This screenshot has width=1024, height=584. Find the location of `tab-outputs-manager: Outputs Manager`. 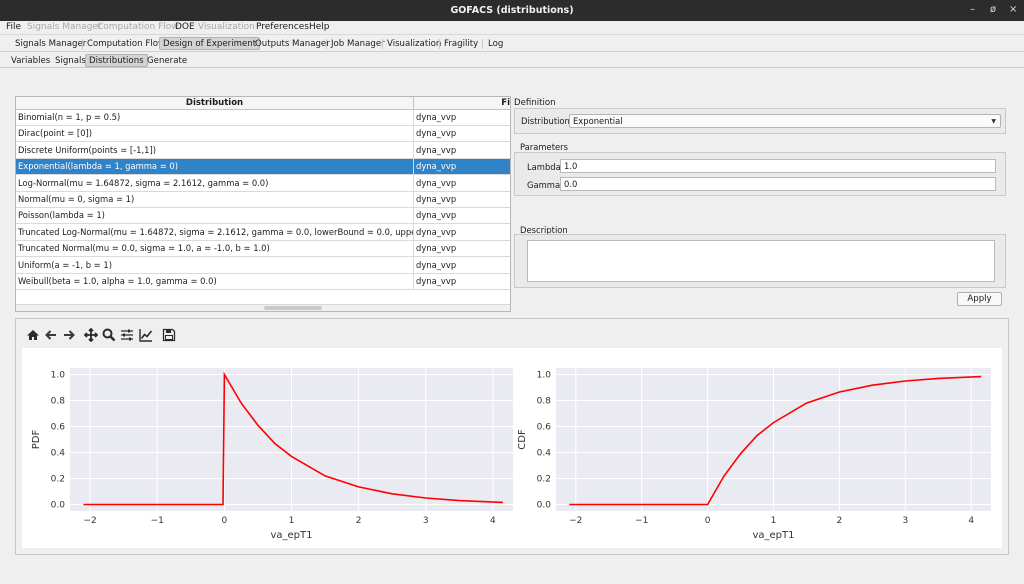

tab-outputs-manager: Outputs Manager is located at coordinates (292, 43).